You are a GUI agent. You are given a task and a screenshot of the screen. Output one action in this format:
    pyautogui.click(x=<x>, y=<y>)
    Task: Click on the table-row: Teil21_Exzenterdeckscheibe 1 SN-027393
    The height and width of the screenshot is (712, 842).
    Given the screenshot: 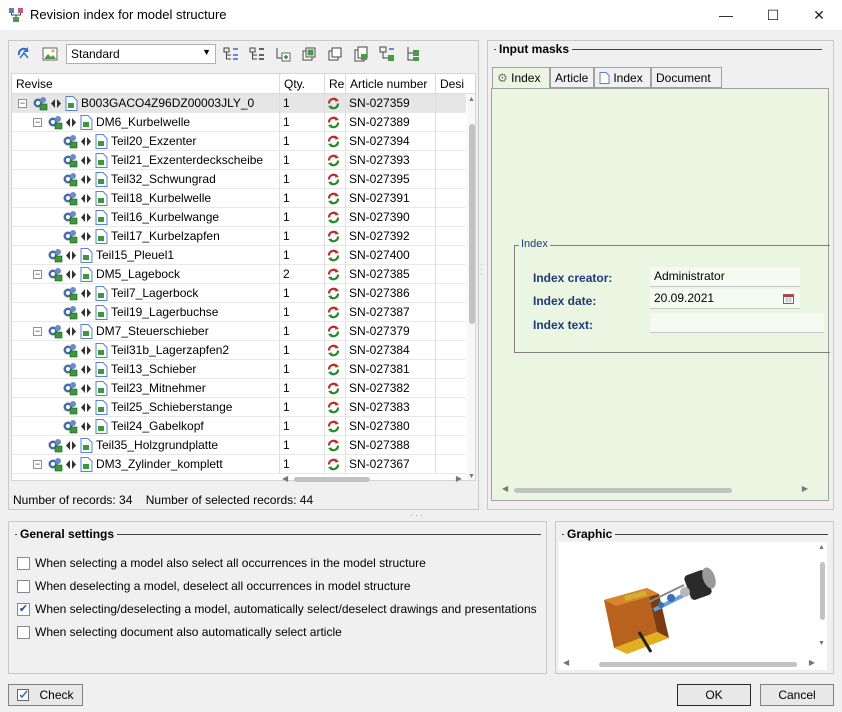 What is the action you would take?
    pyautogui.click(x=239, y=160)
    